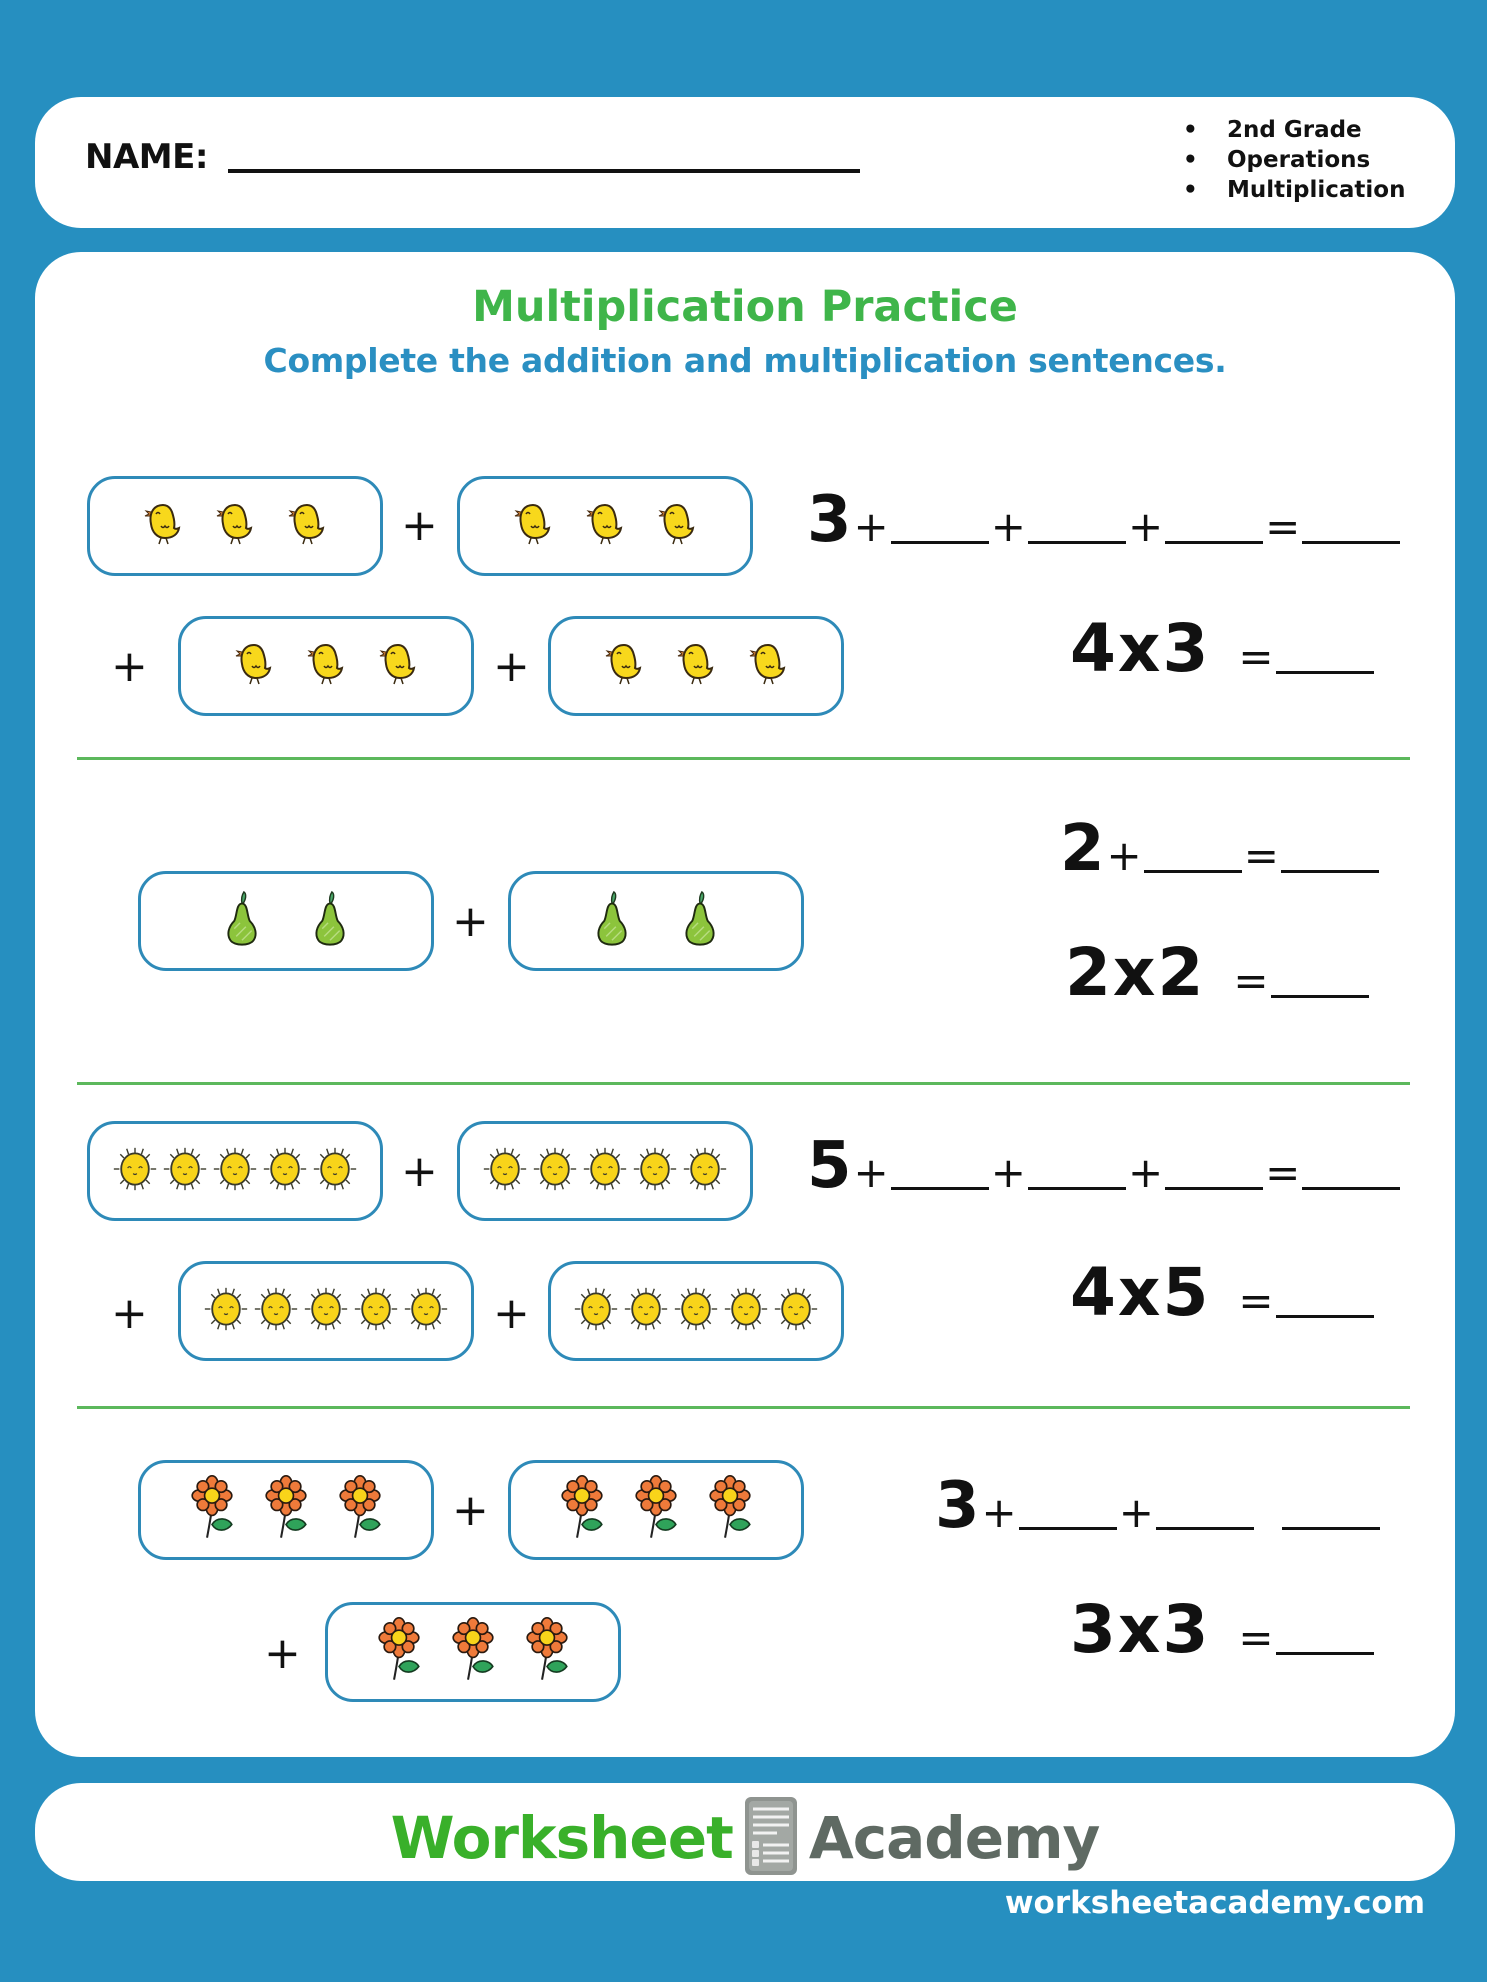 This screenshot has width=1487, height=1982. What do you see at coordinates (771, 1838) in the screenshot?
I see `document-list-icon` at bounding box center [771, 1838].